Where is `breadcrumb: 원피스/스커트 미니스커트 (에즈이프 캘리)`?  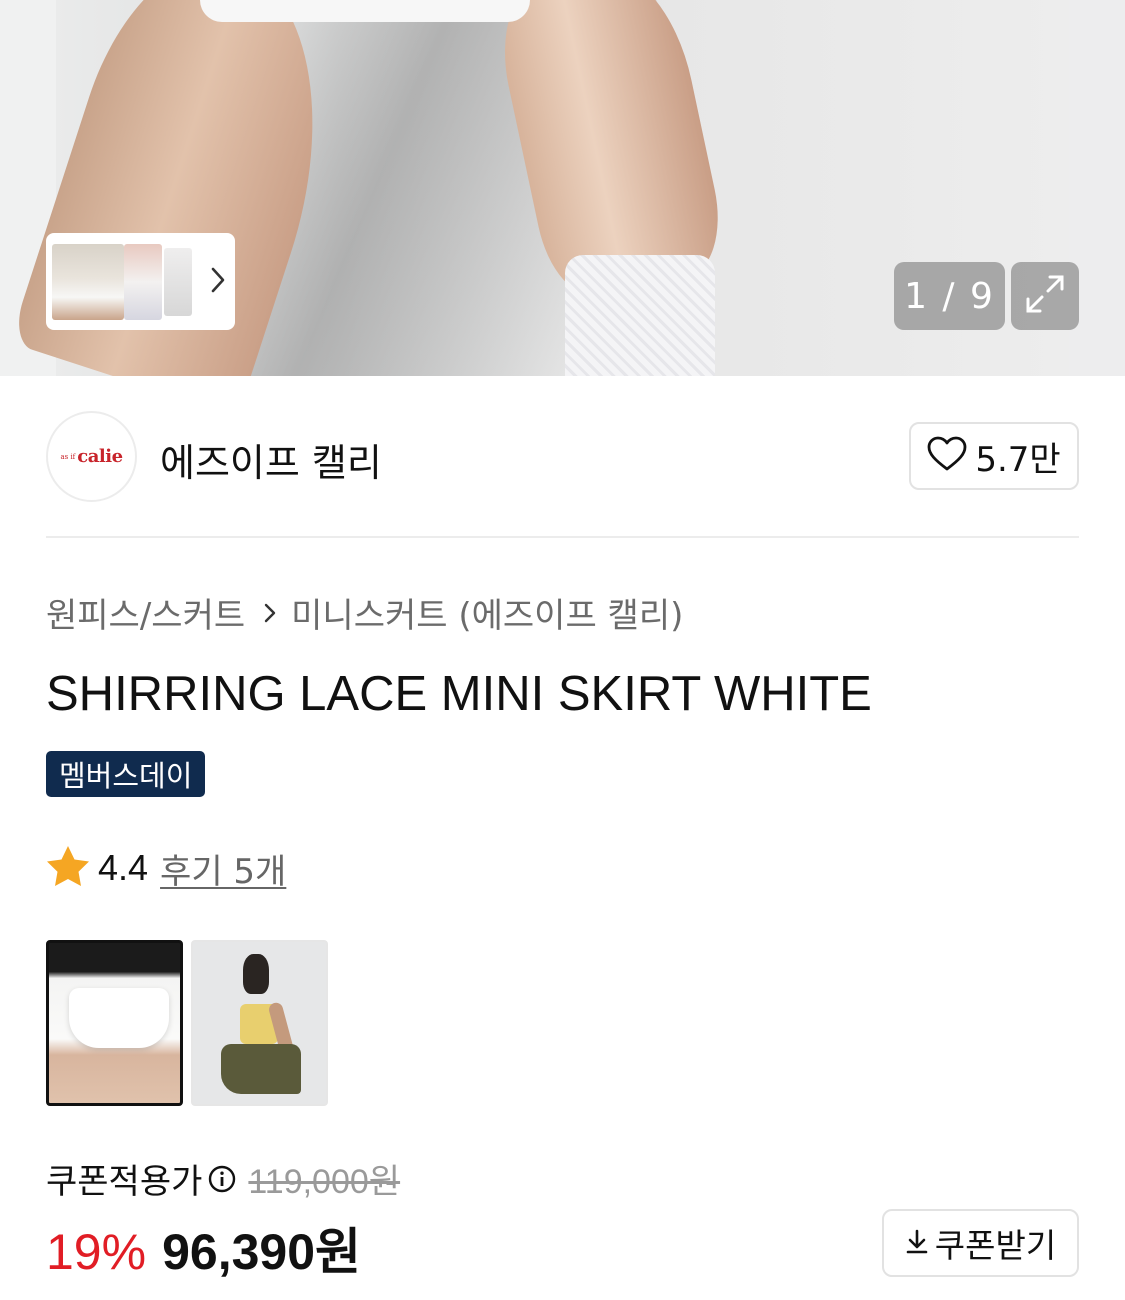
breadcrumb: 원피스/스커트 미니스커트 (에즈이프 캘리) is located at coordinates (364, 612).